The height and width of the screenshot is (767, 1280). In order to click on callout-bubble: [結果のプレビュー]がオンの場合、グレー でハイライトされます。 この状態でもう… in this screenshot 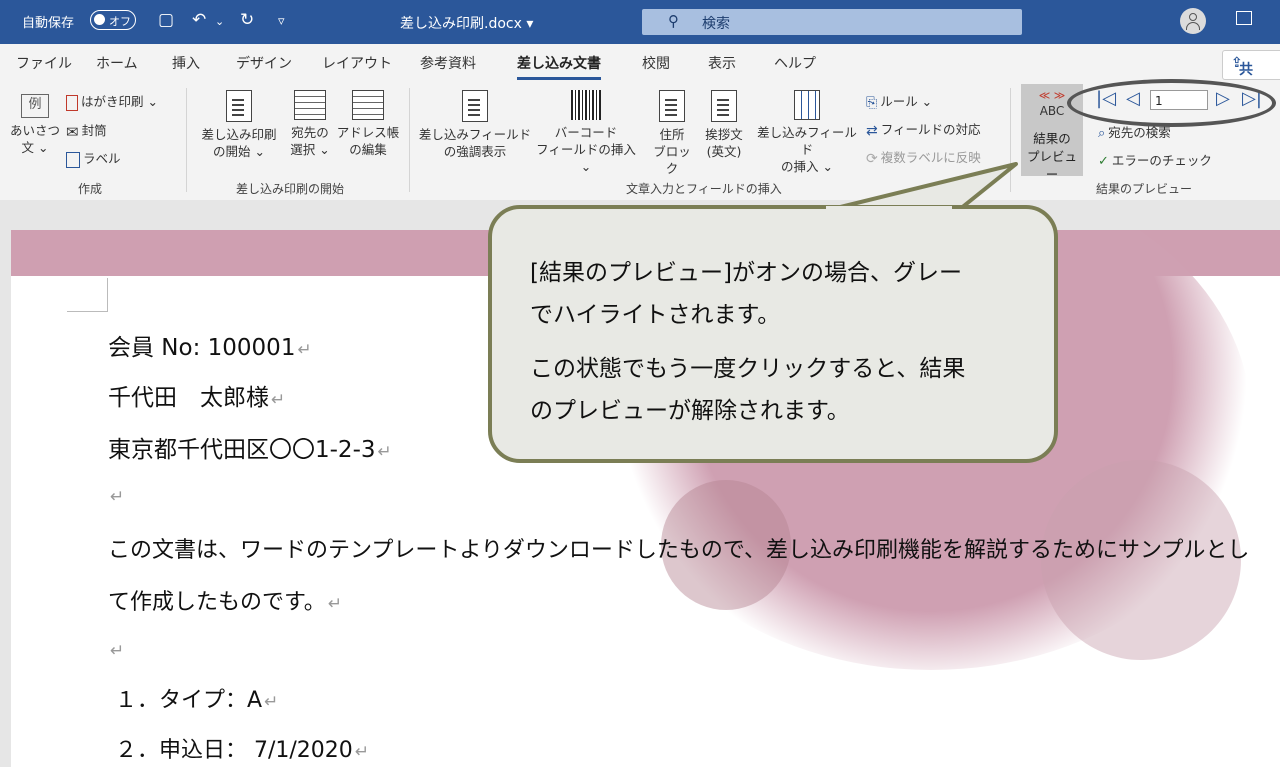, I will do `click(773, 334)`.